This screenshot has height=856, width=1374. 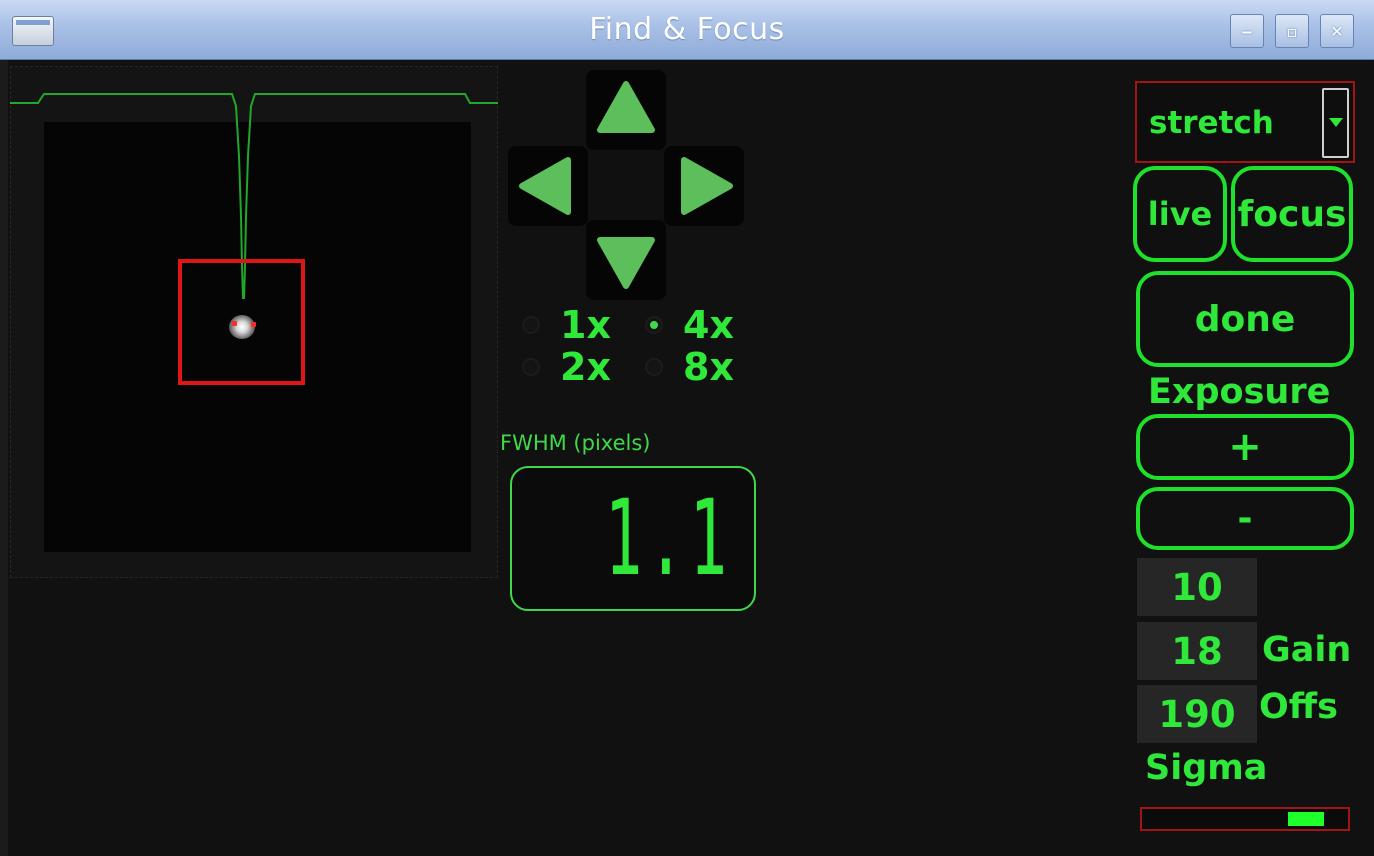 I want to click on zoom-option-1x: 1x, so click(x=566, y=325).